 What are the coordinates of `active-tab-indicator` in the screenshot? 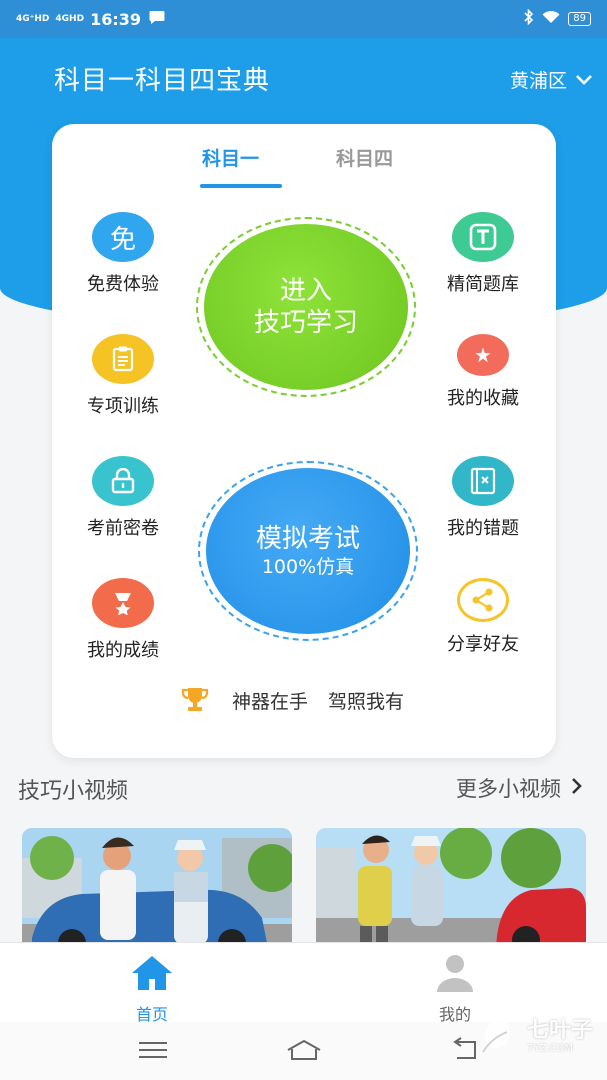 It's located at (241, 186).